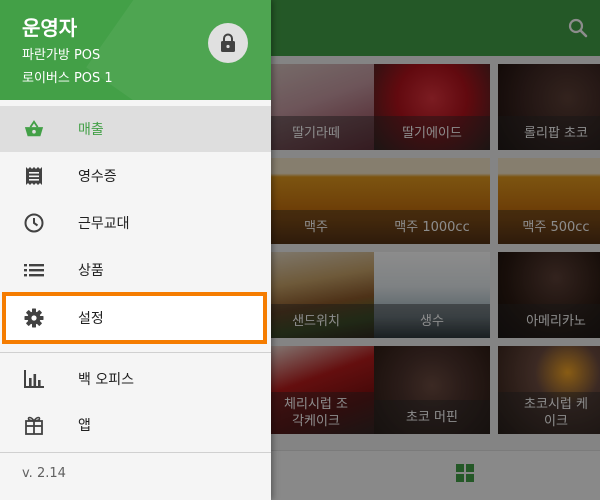 This screenshot has height=500, width=600. Describe the element at coordinates (34, 318) in the screenshot. I see `gear-icon` at that location.